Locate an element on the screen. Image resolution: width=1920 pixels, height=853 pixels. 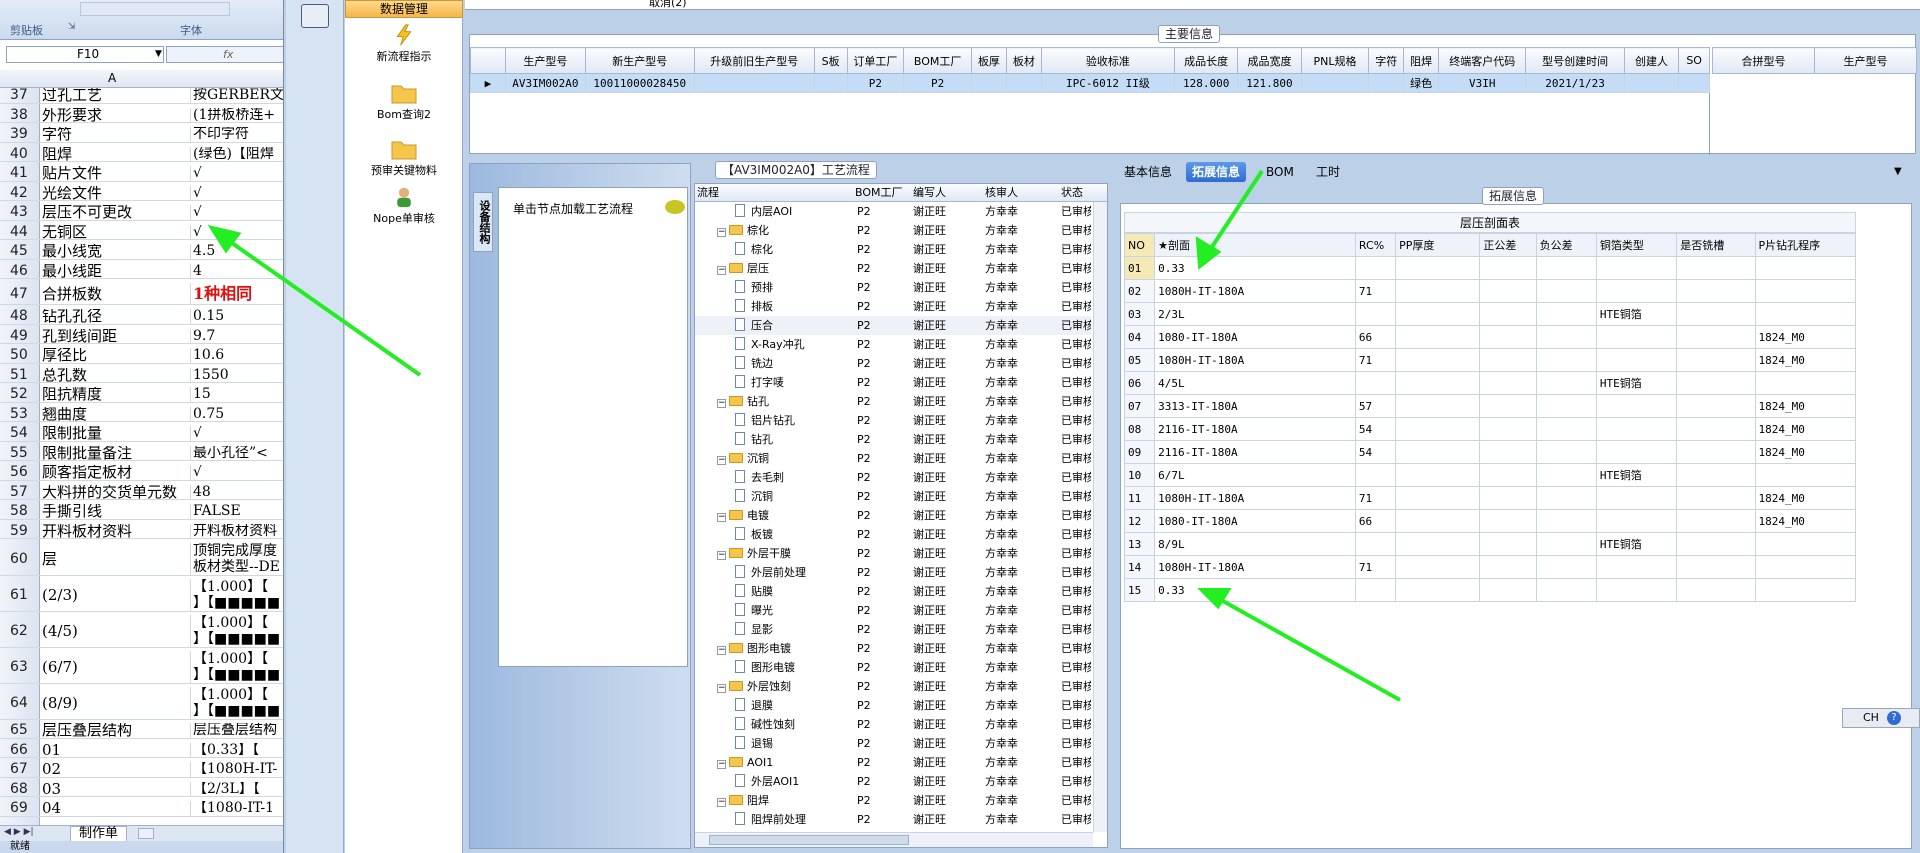
info-cell: P2 is located at coordinates (875, 83).